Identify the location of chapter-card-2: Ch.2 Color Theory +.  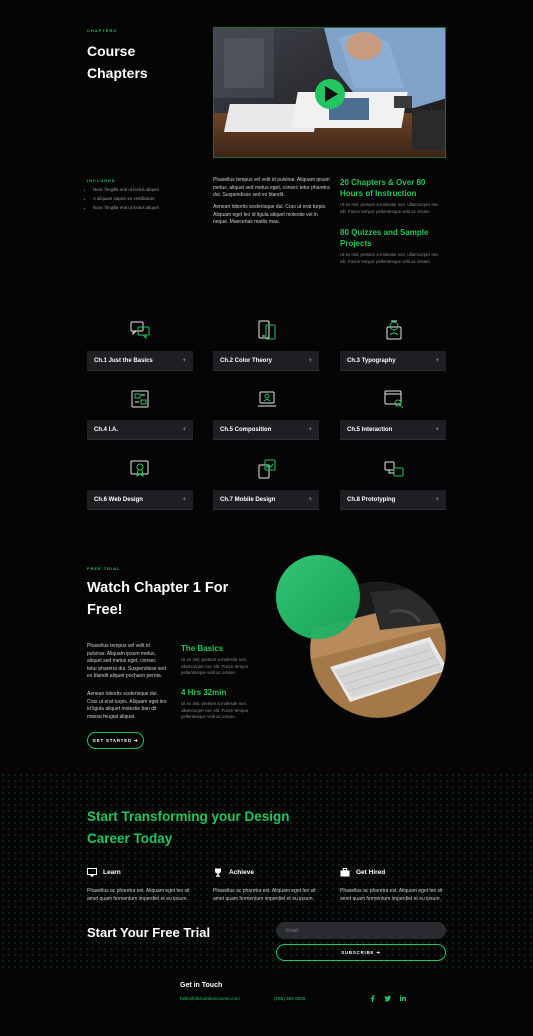
(266, 361).